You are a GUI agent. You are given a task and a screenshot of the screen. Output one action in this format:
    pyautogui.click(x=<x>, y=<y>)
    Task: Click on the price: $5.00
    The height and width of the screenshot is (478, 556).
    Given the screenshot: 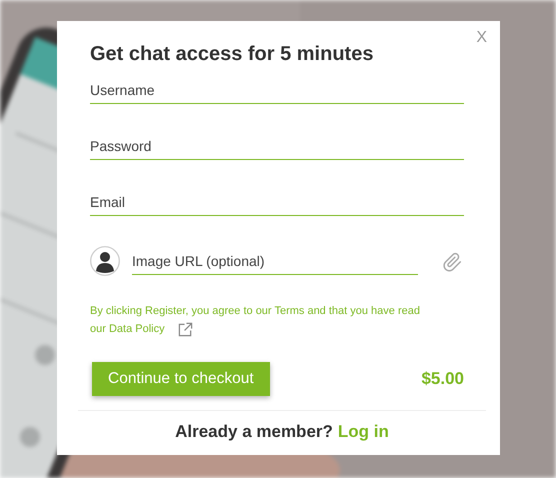 What is the action you would take?
    pyautogui.click(x=442, y=379)
    